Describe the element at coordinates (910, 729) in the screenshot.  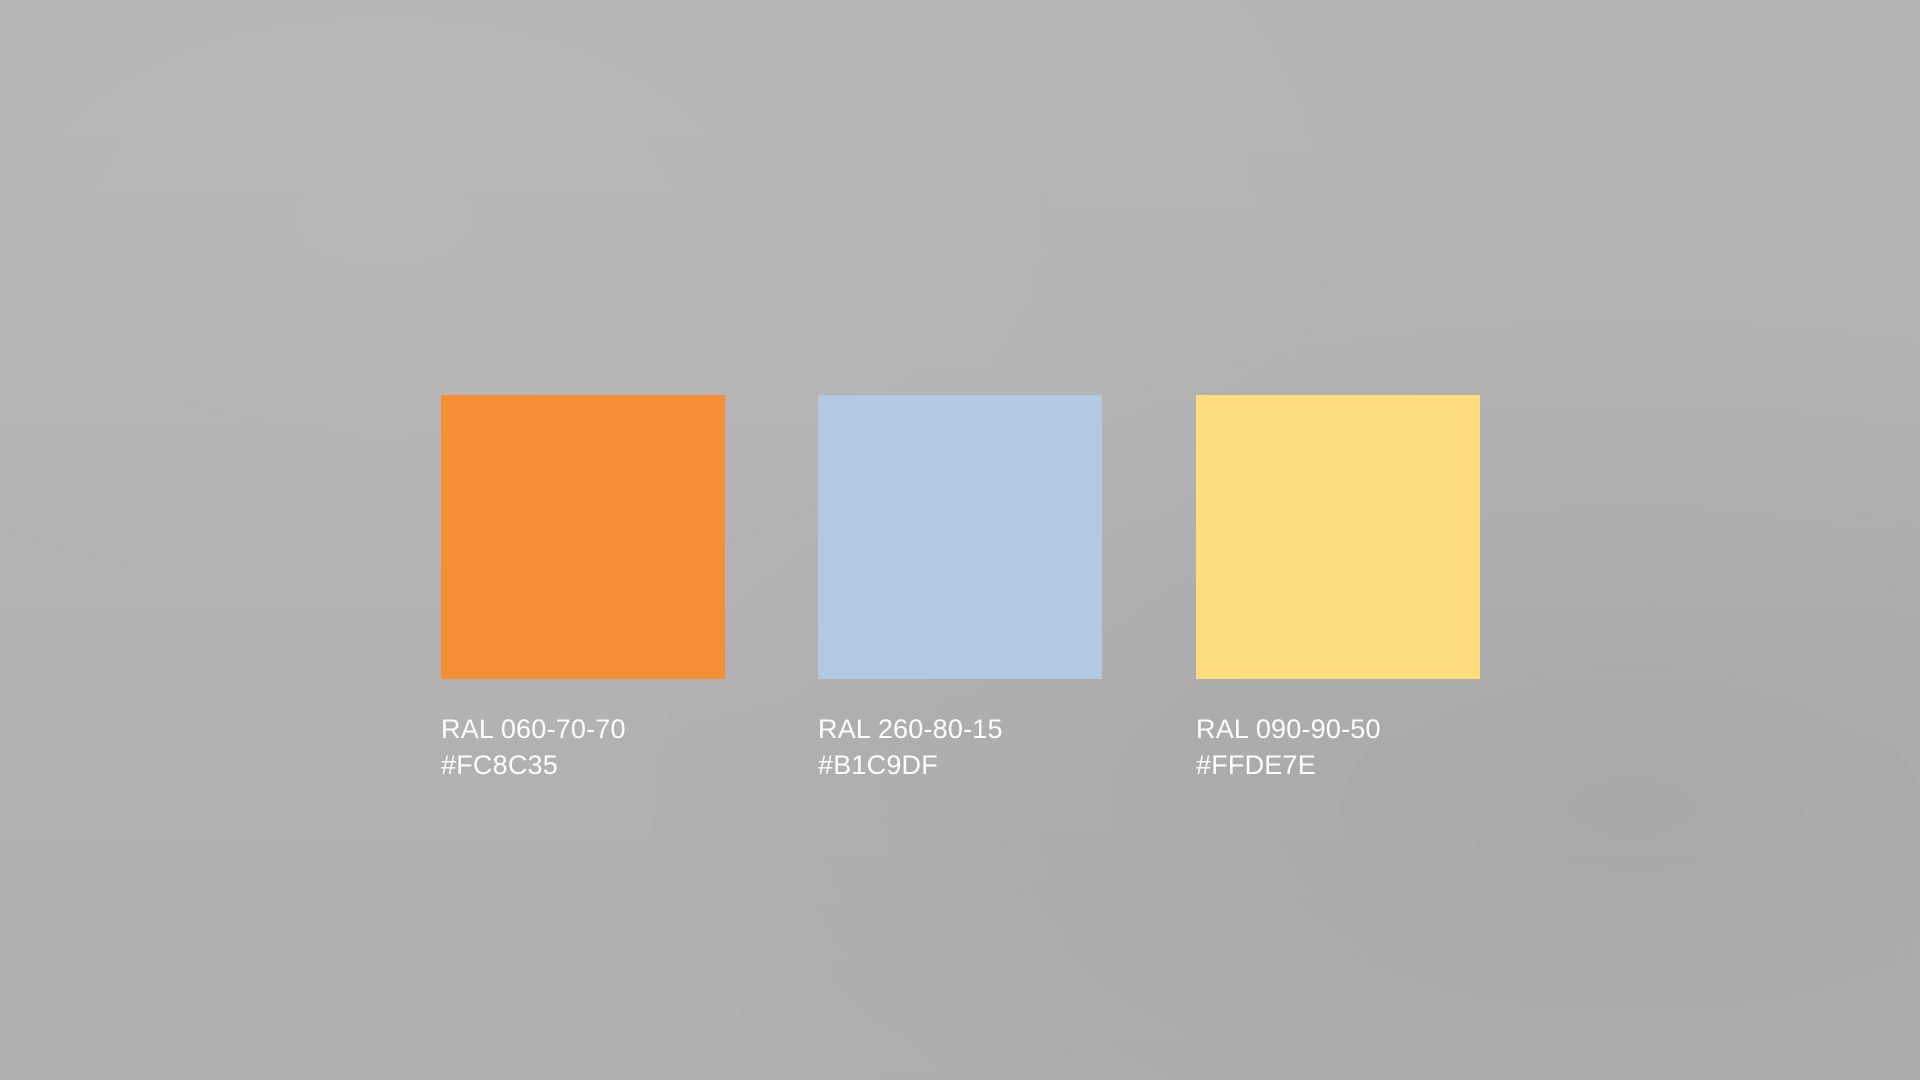
I see `ral-code-label: RAL 260-80-15` at that location.